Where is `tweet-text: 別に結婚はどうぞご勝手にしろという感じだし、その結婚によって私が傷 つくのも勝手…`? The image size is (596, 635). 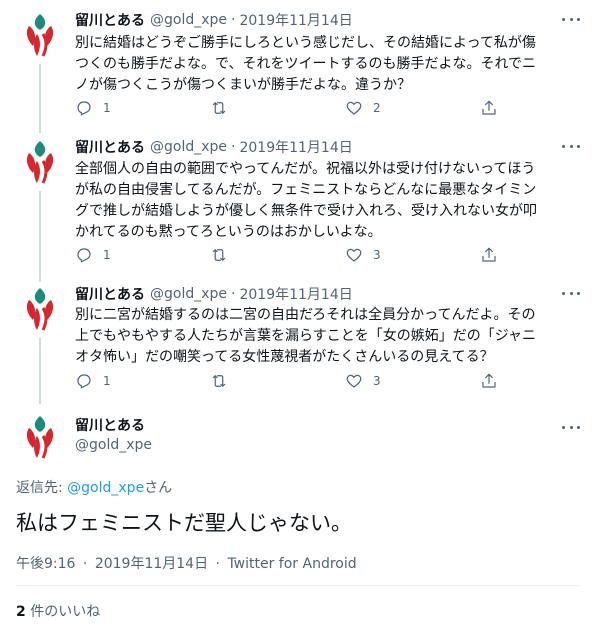 tweet-text: 別に結婚はどうぞご勝手にしろという感じだし、その結婚によって私が傷 つくのも勝手… is located at coordinates (327, 64).